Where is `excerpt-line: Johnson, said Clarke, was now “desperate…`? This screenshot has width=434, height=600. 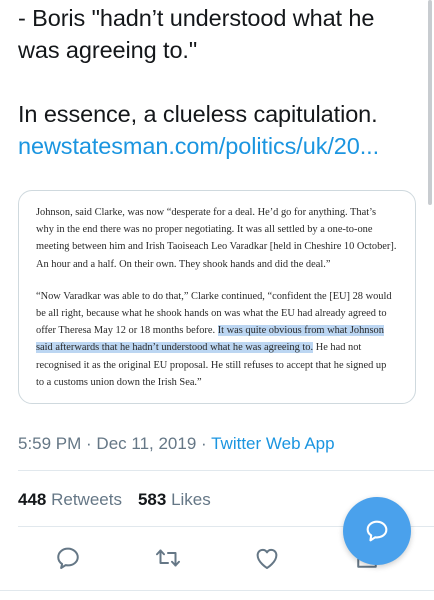 excerpt-line: Johnson, said Clarke, was now “desperate… is located at coordinates (206, 212).